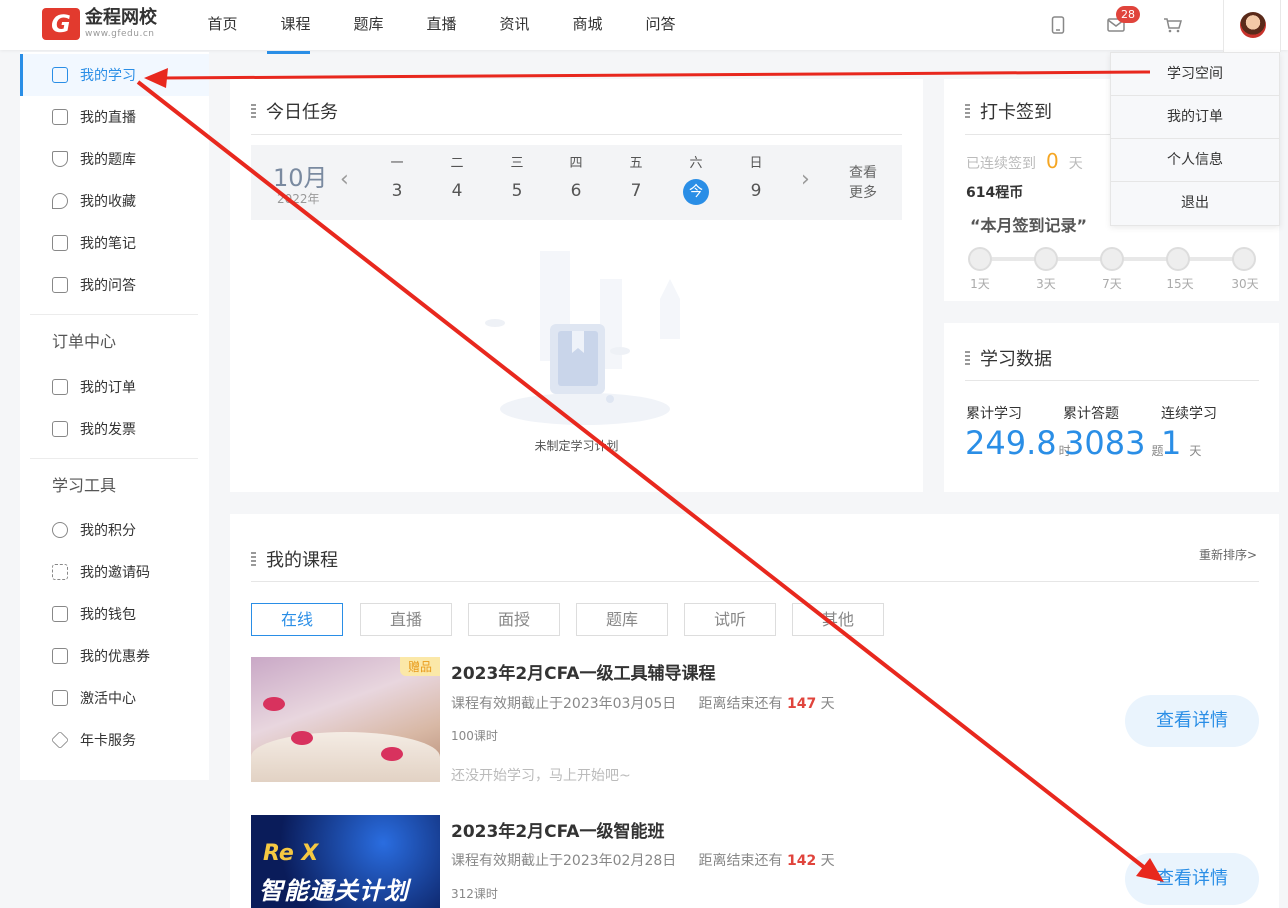 This screenshot has width=1288, height=908. Describe the element at coordinates (114, 429) in the screenshot. I see `sidebar-item-my-invoices: 我的发票` at that location.